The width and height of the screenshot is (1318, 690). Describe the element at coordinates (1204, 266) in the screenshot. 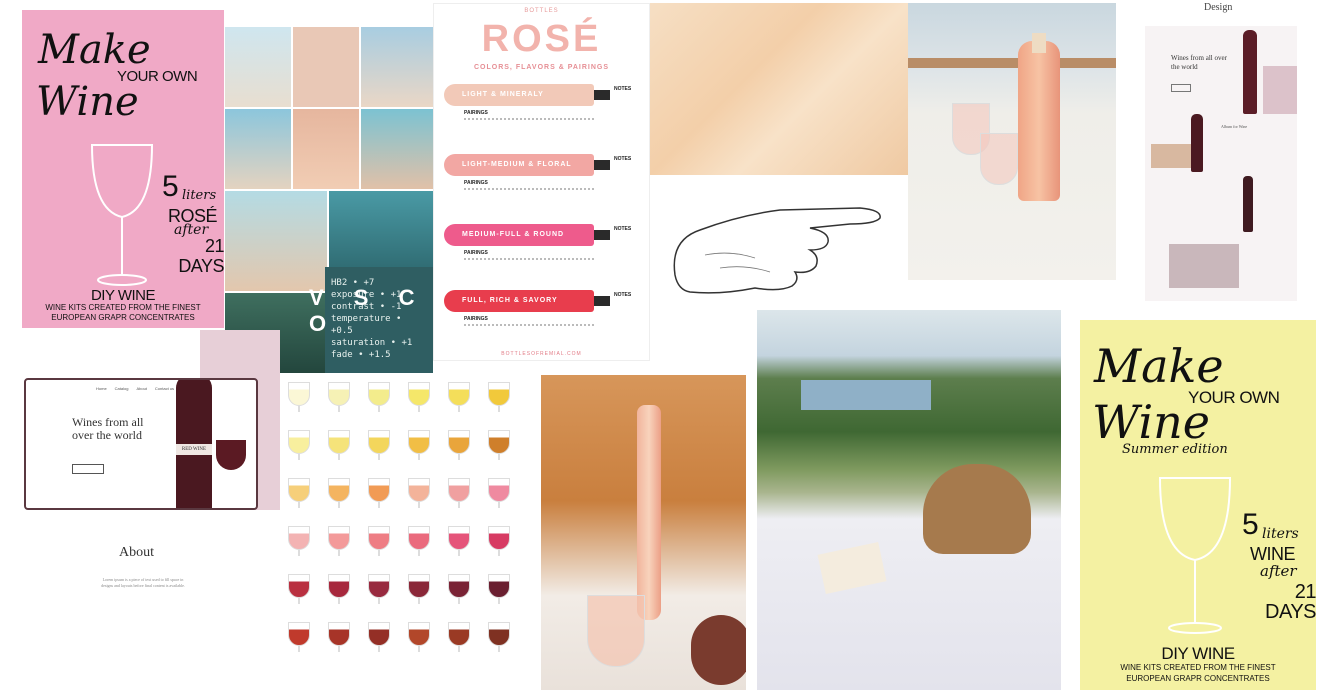

I see `design-photo` at that location.